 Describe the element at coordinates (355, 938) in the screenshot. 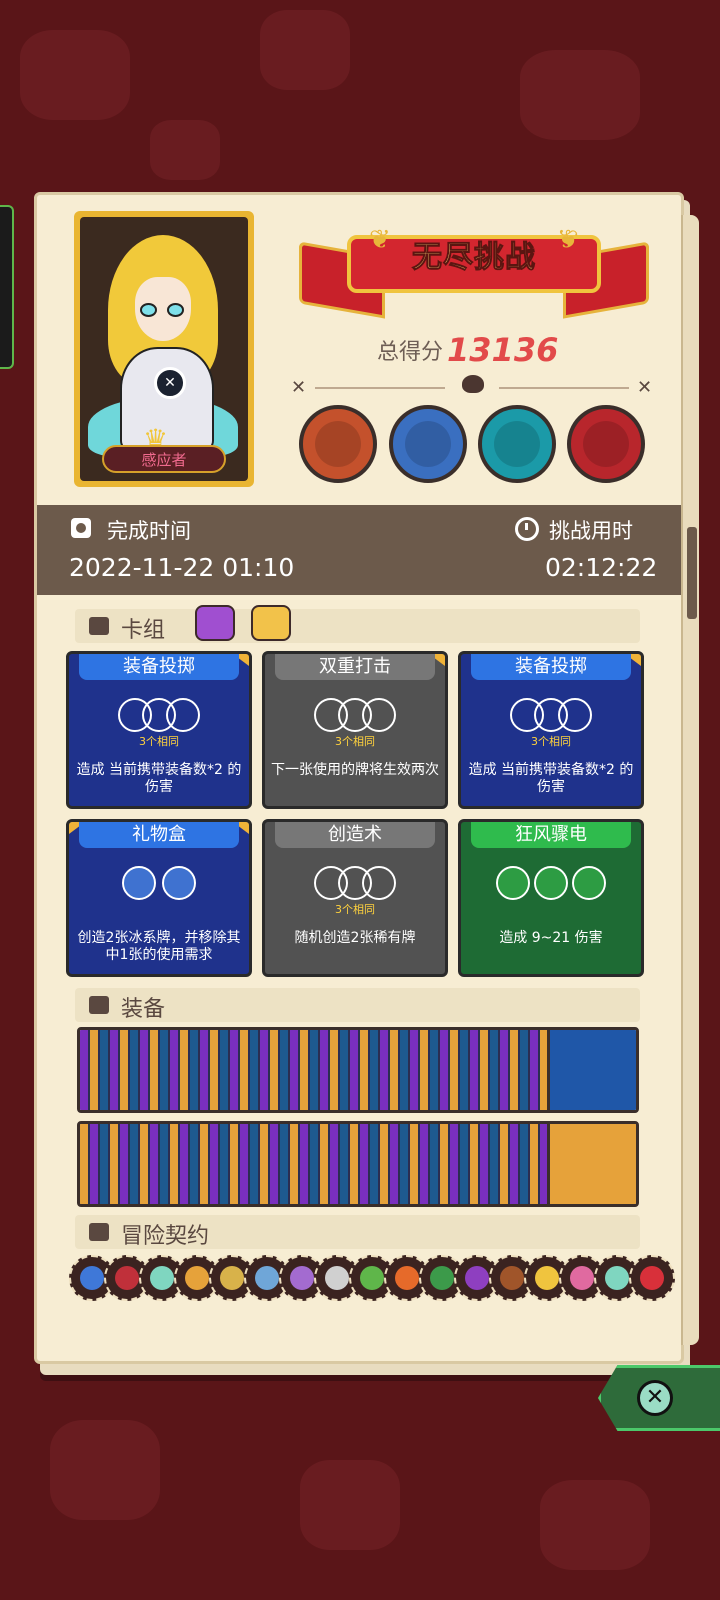

I see `card-desc: 随机创造2张稀有牌` at that location.